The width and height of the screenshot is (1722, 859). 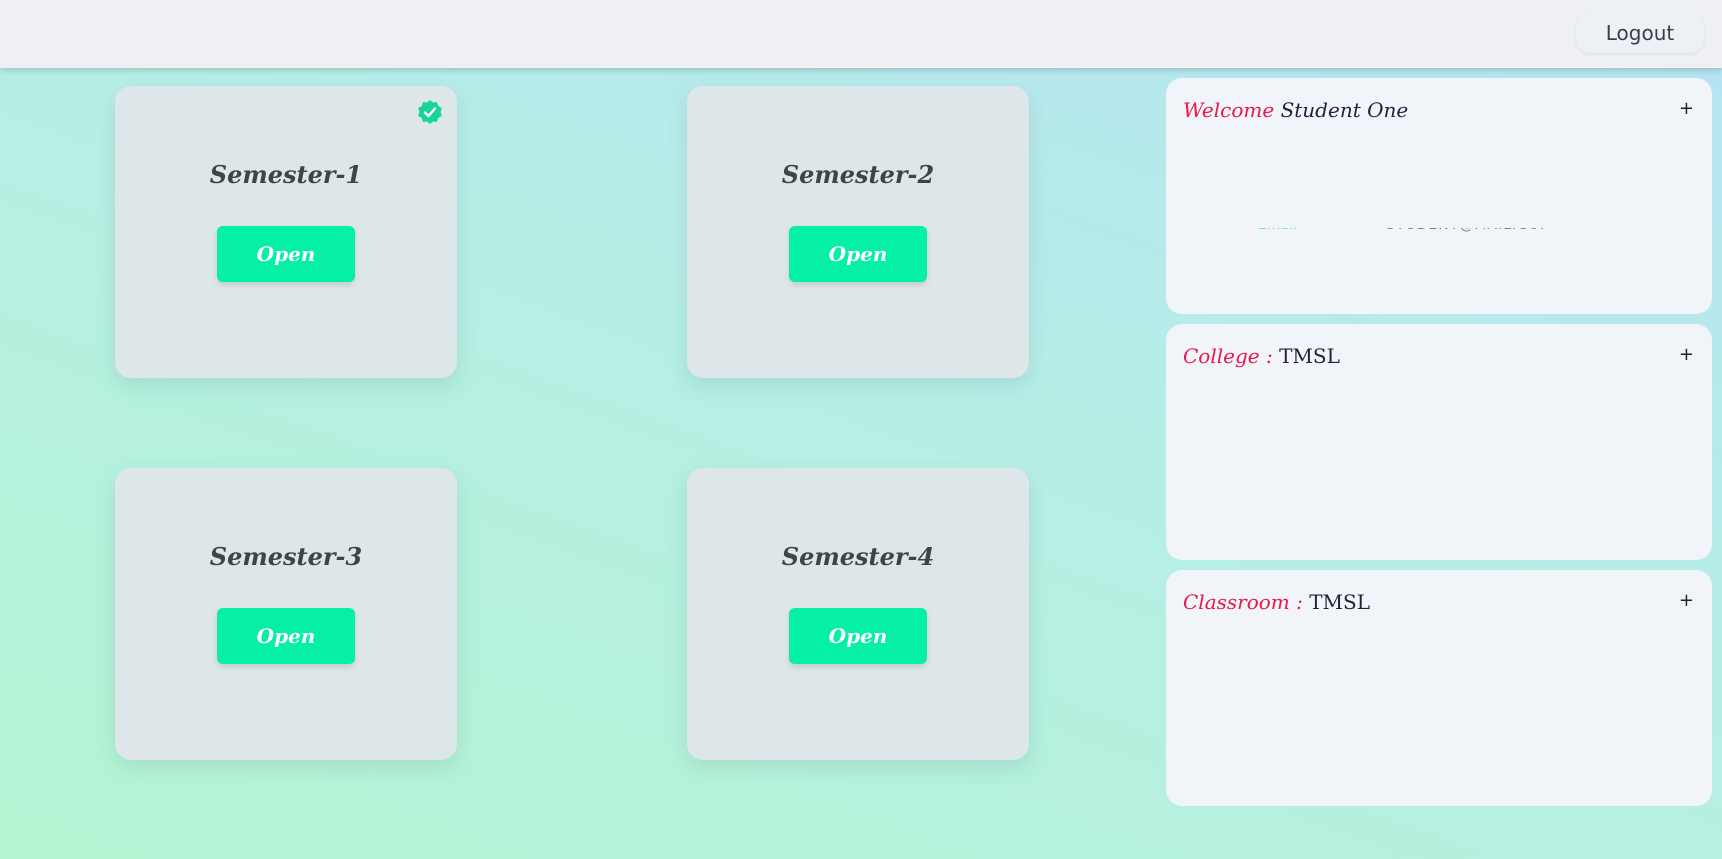 I want to click on logout-button: Logout, so click(x=1640, y=33).